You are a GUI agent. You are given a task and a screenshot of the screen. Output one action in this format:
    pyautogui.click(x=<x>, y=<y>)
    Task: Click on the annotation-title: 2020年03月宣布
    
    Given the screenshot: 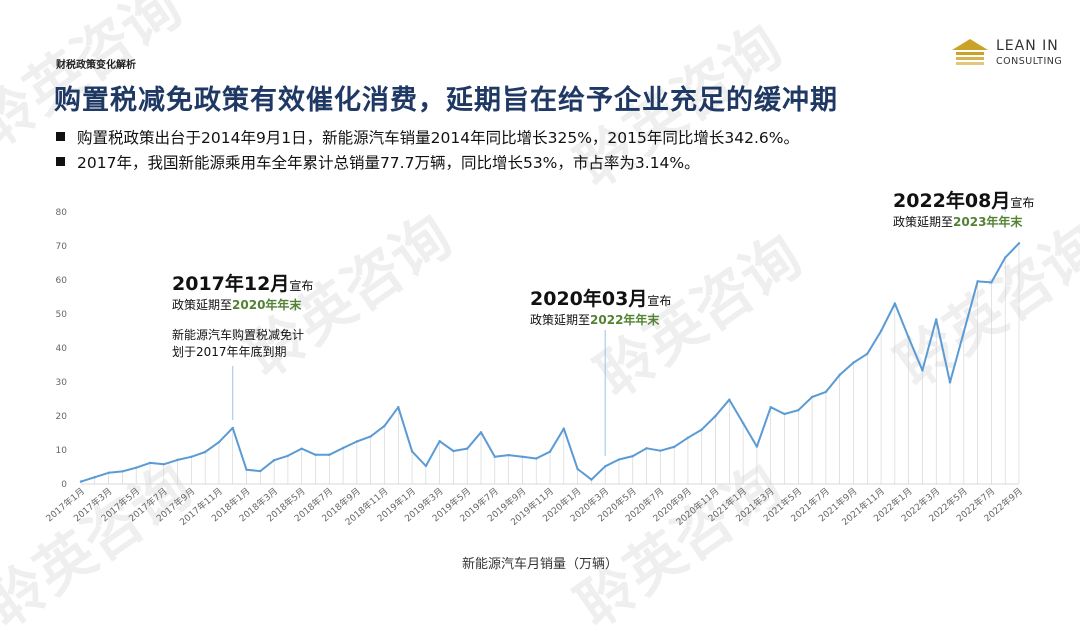 What is the action you would take?
    pyautogui.click(x=601, y=299)
    